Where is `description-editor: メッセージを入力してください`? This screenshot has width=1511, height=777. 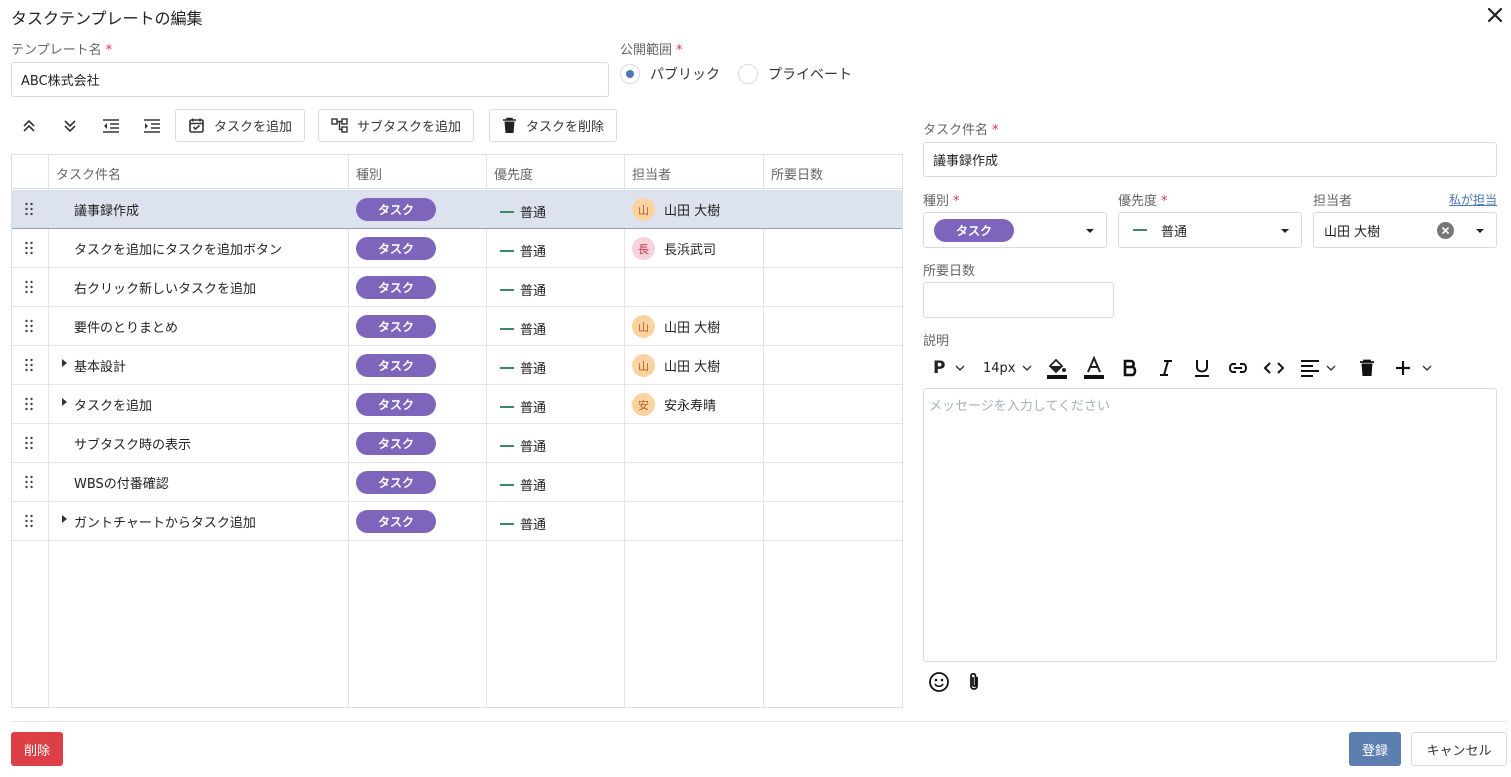
description-editor: メッセージを入力してください is located at coordinates (1210, 525).